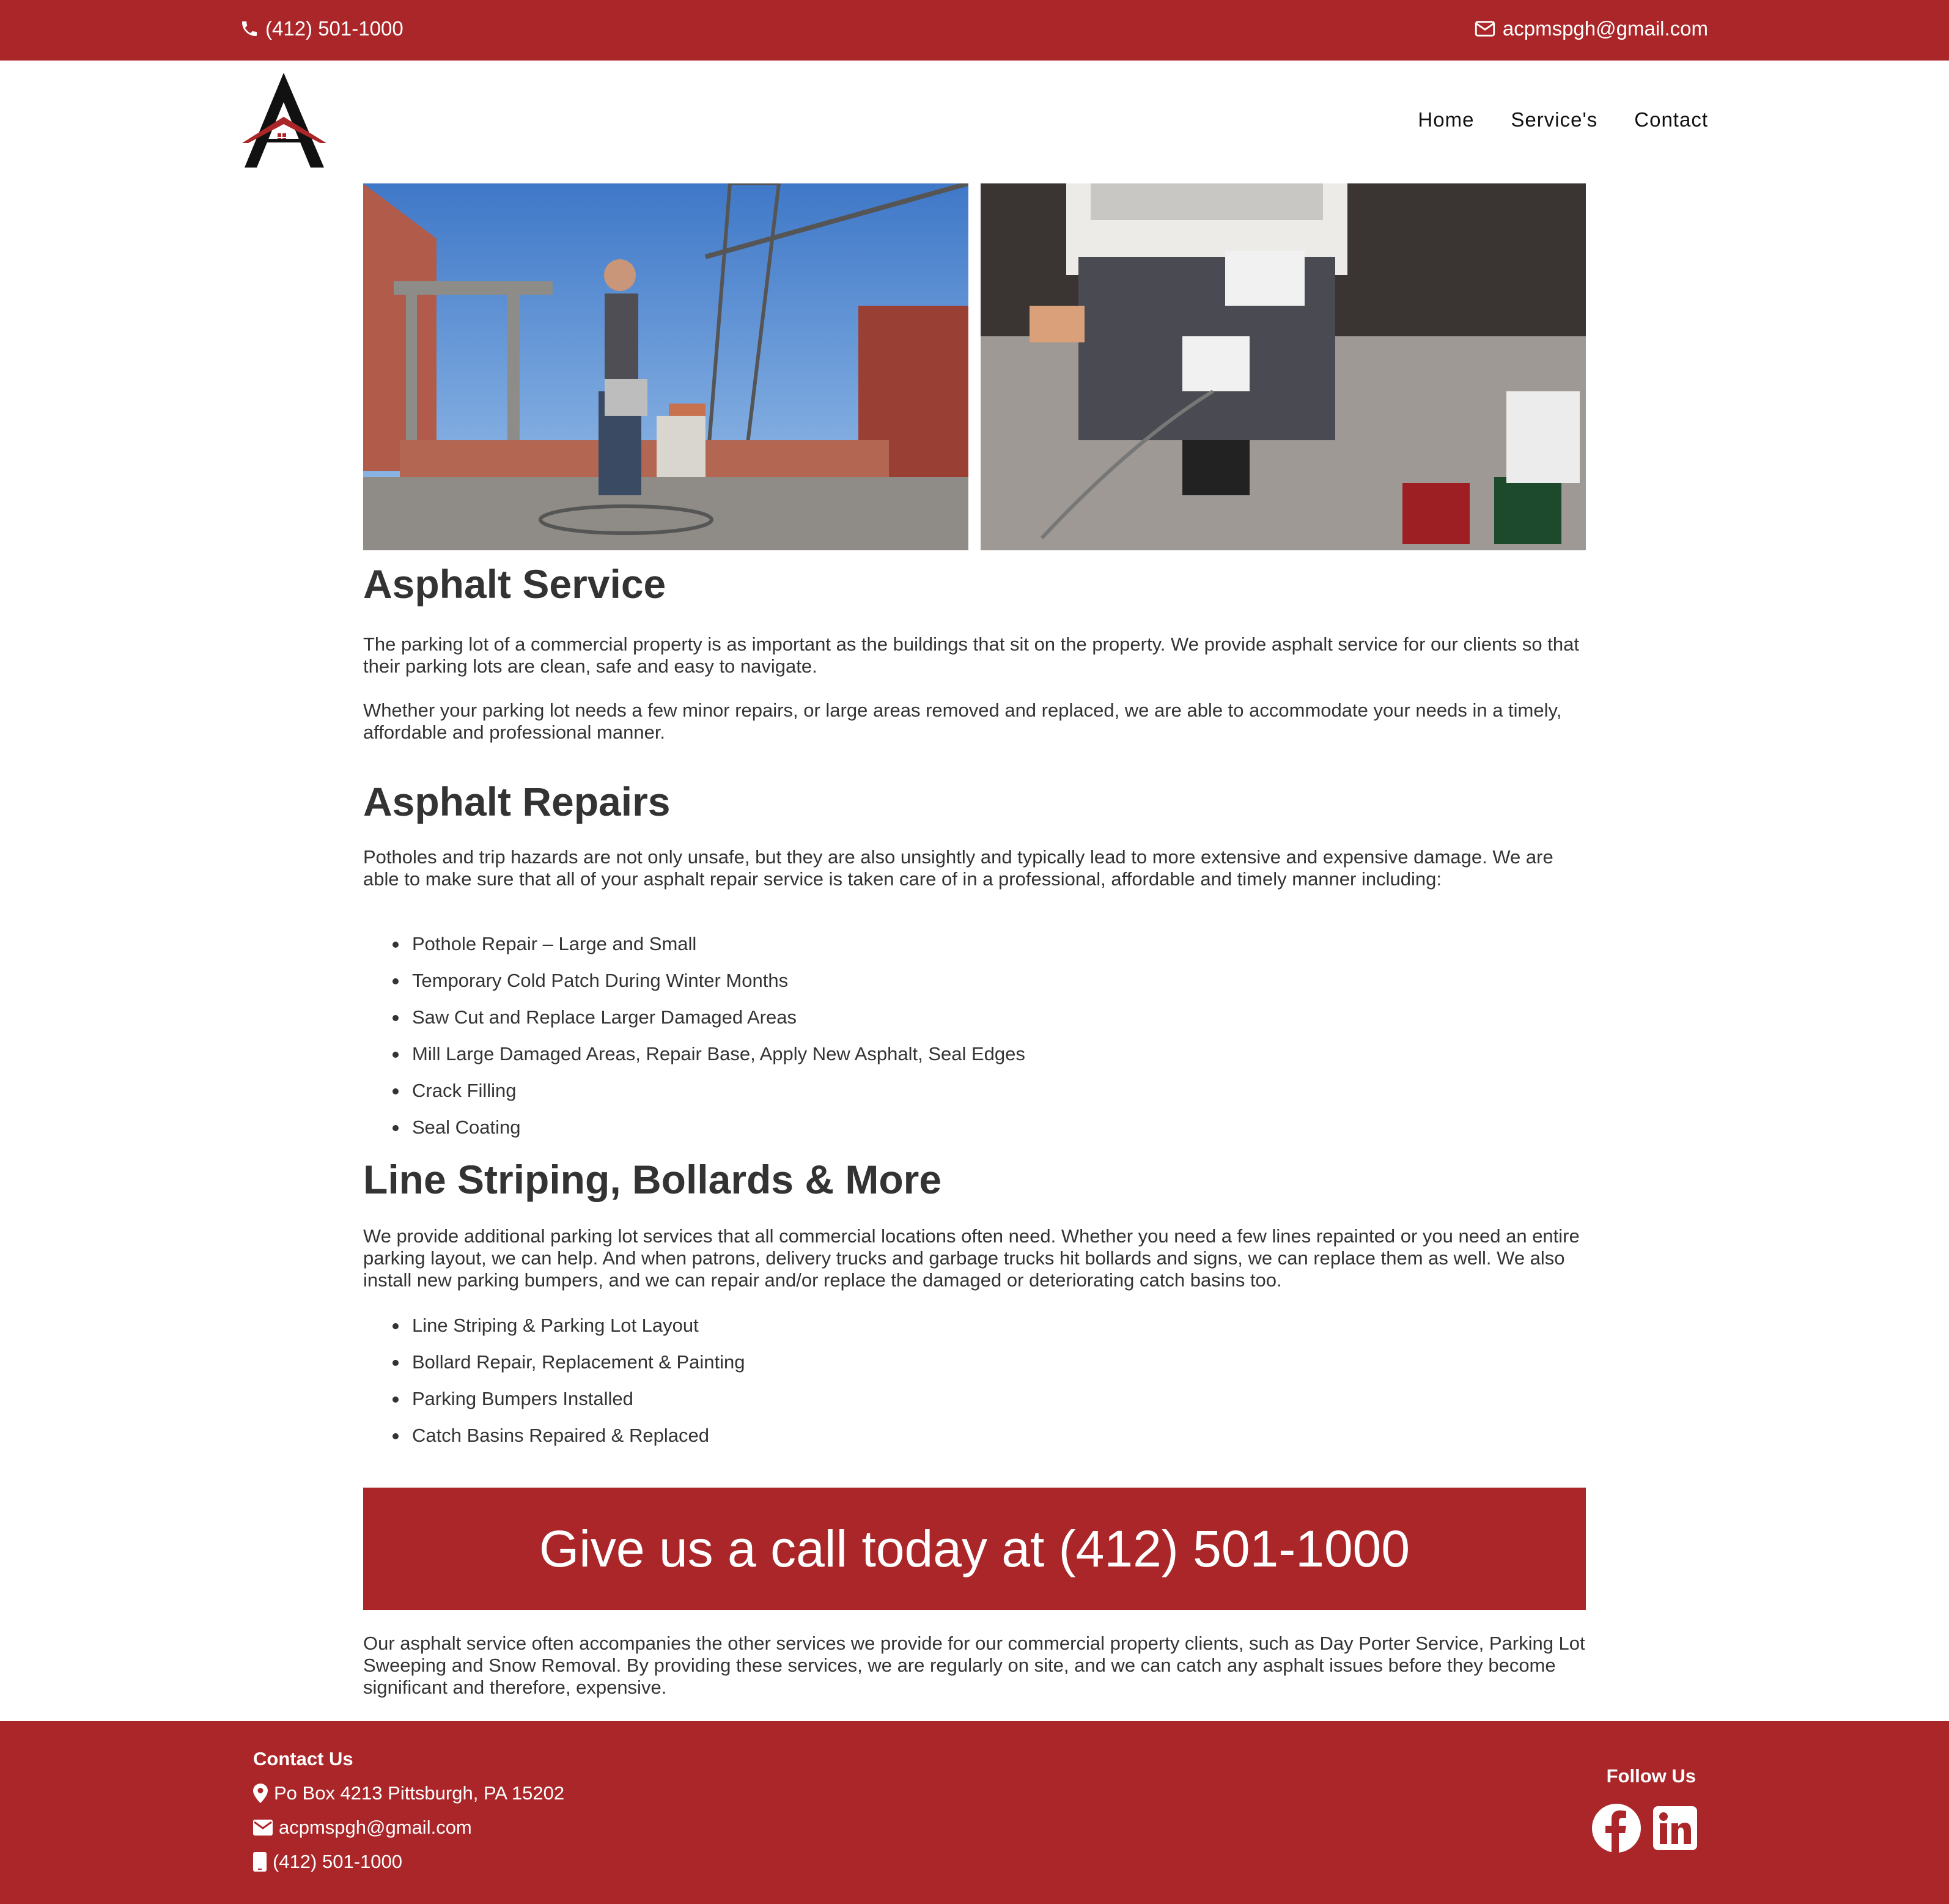 The height and width of the screenshot is (1904, 1949). Describe the element at coordinates (974, 366) in the screenshot. I see `hero-images` at that location.